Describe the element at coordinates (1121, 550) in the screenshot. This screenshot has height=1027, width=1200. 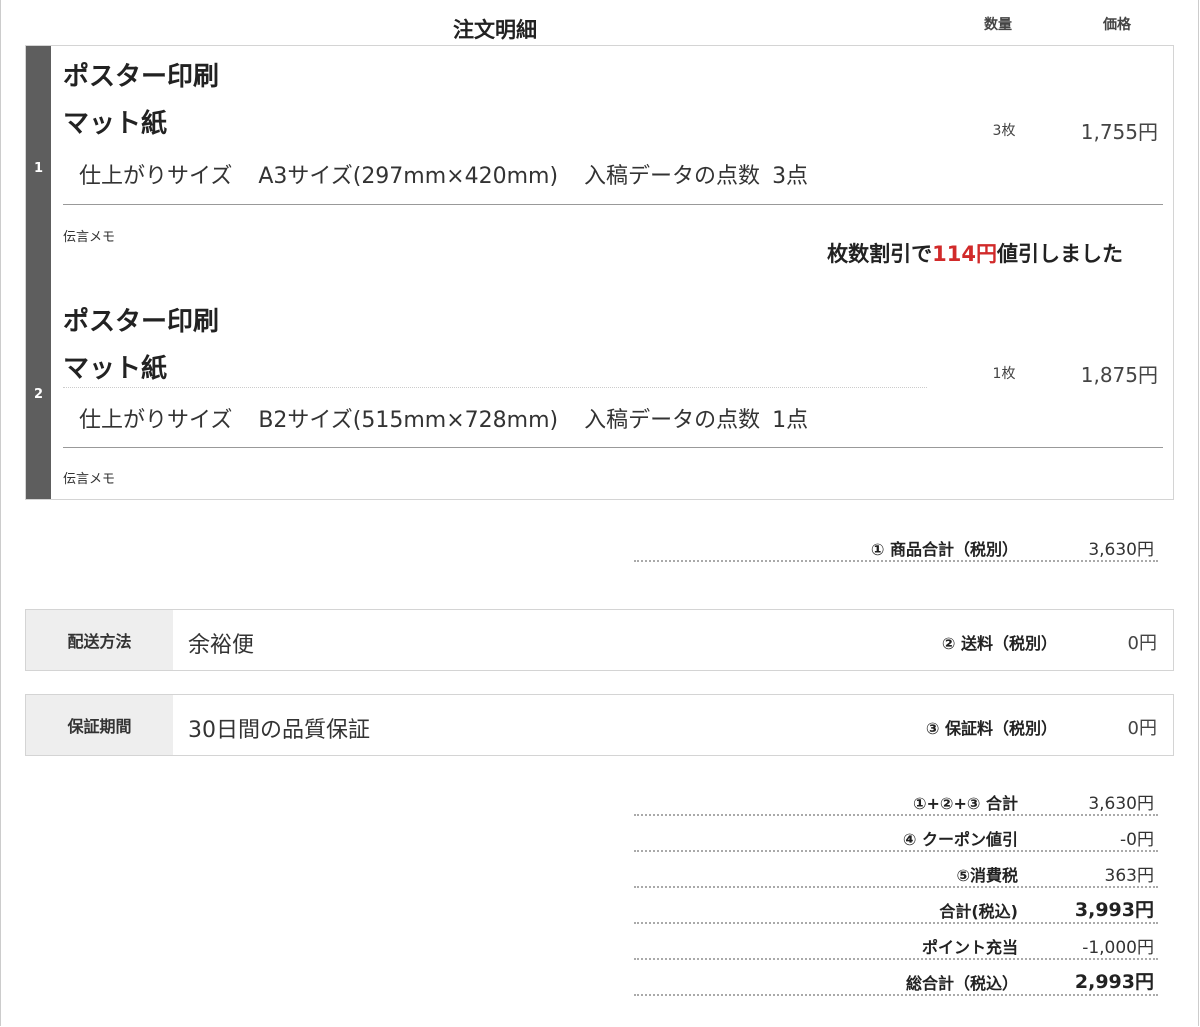
I see `subtotal-value: 3,630円` at that location.